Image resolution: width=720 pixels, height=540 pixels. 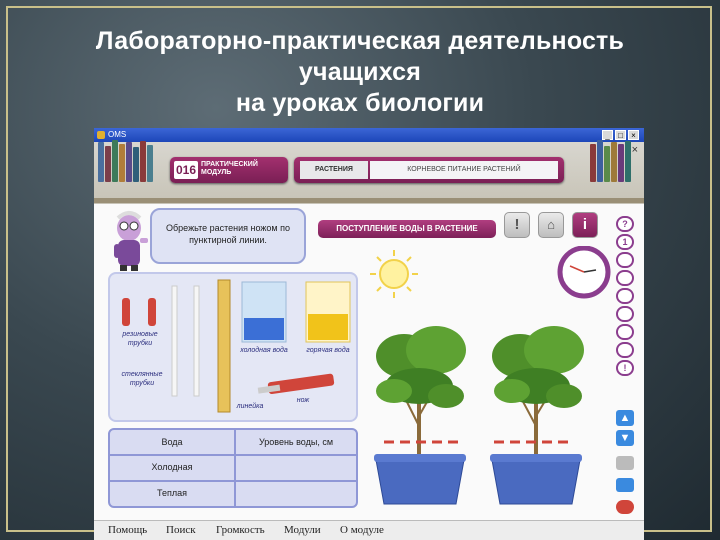 I want to click on exit-icon, so click(x=625, y=507).